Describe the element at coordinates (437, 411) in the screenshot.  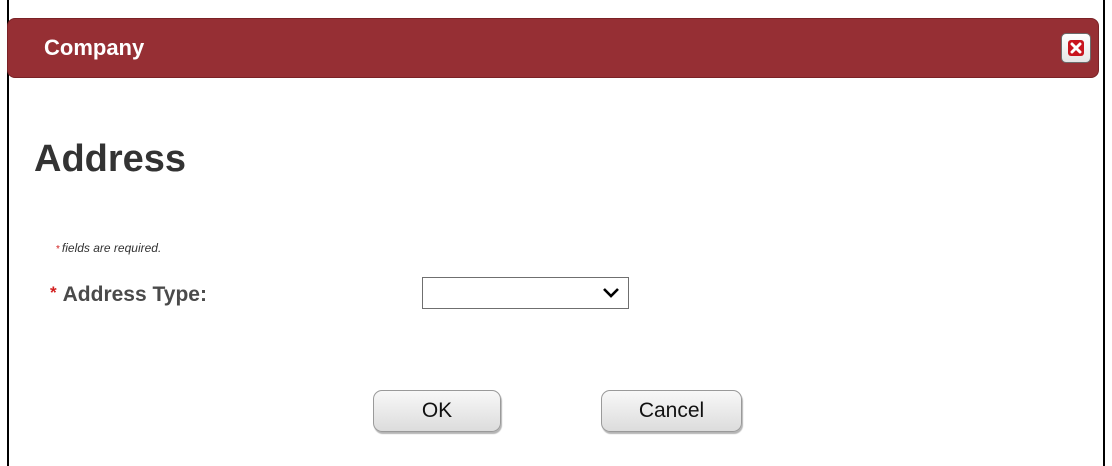
I see `ok-button: OK` at that location.